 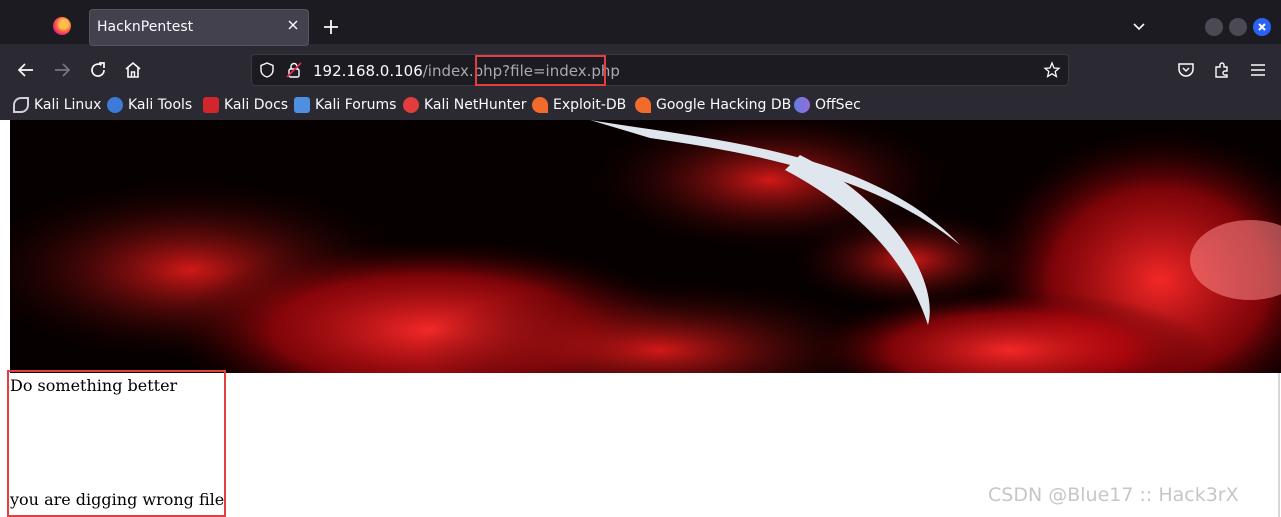 I want to click on chevron-down-icon, so click(x=1139, y=26).